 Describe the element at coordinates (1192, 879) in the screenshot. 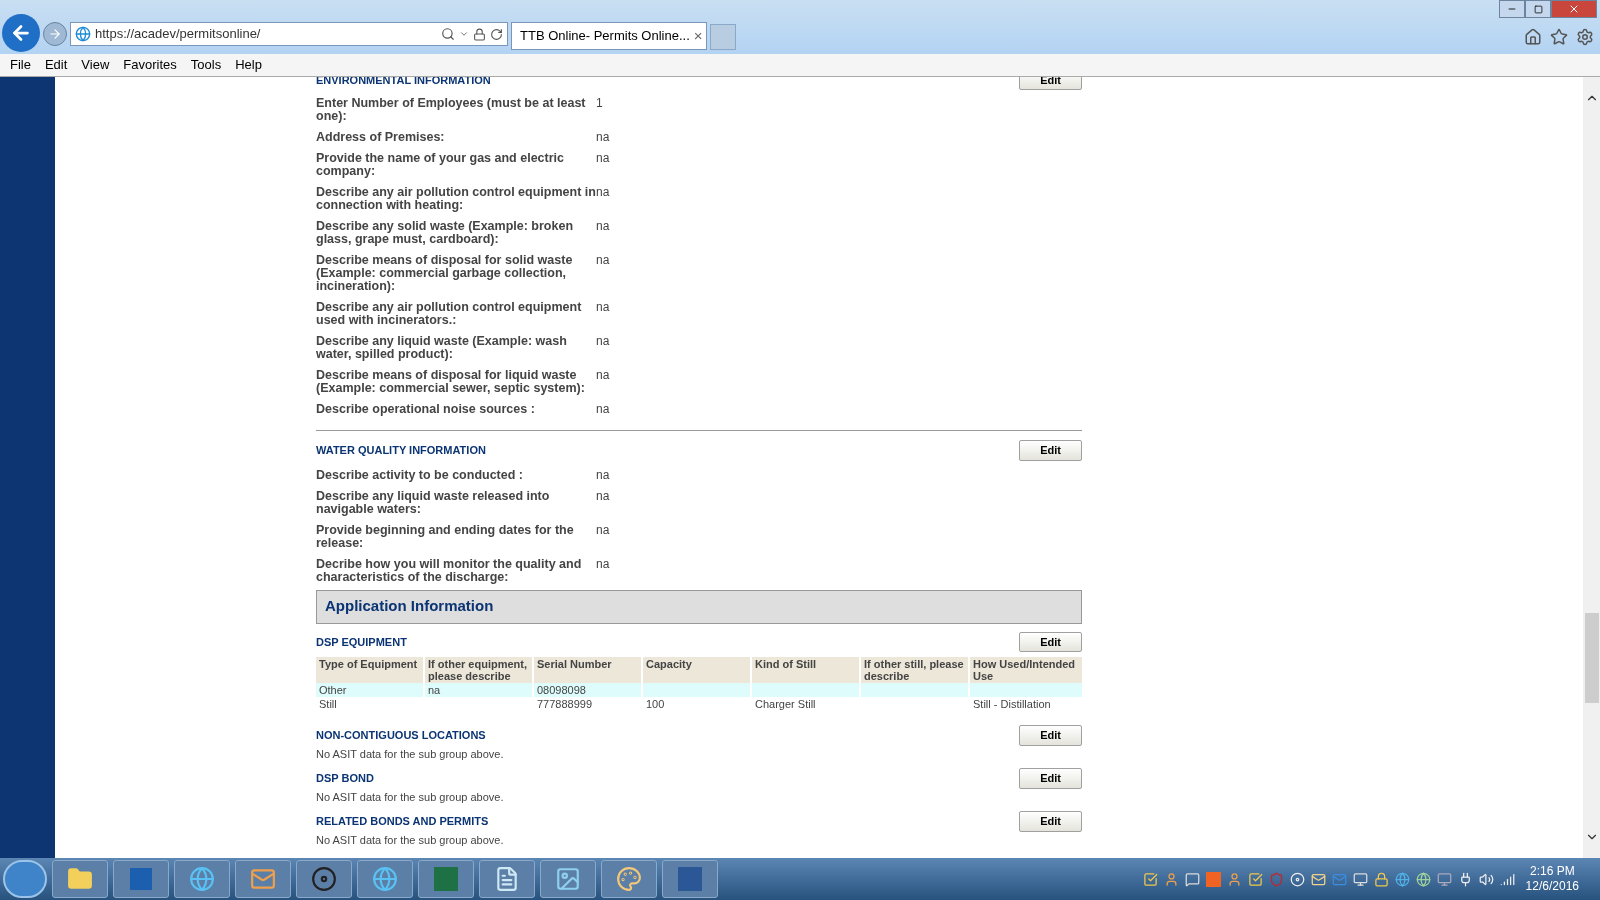

I see `chat-icon` at that location.